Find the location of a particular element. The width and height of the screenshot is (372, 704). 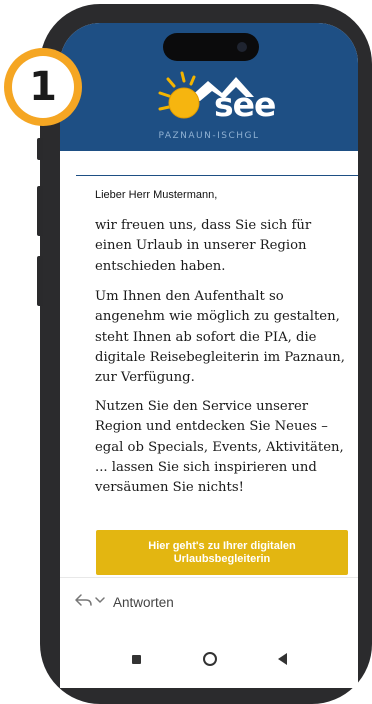

recent-apps-icon is located at coordinates (136, 659).